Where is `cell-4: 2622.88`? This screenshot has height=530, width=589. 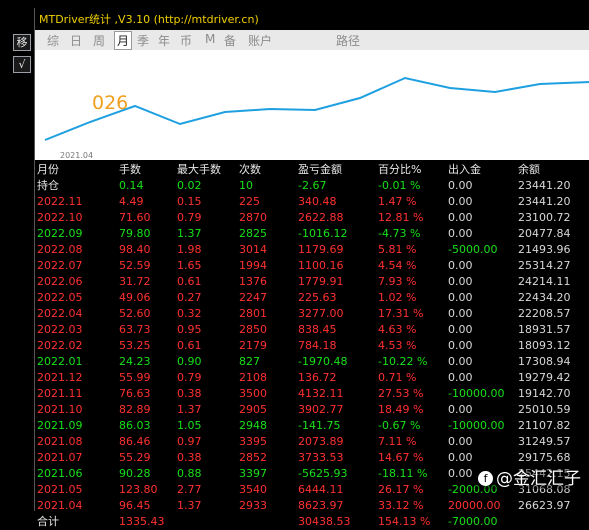 cell-4: 2622.88 is located at coordinates (321, 217).